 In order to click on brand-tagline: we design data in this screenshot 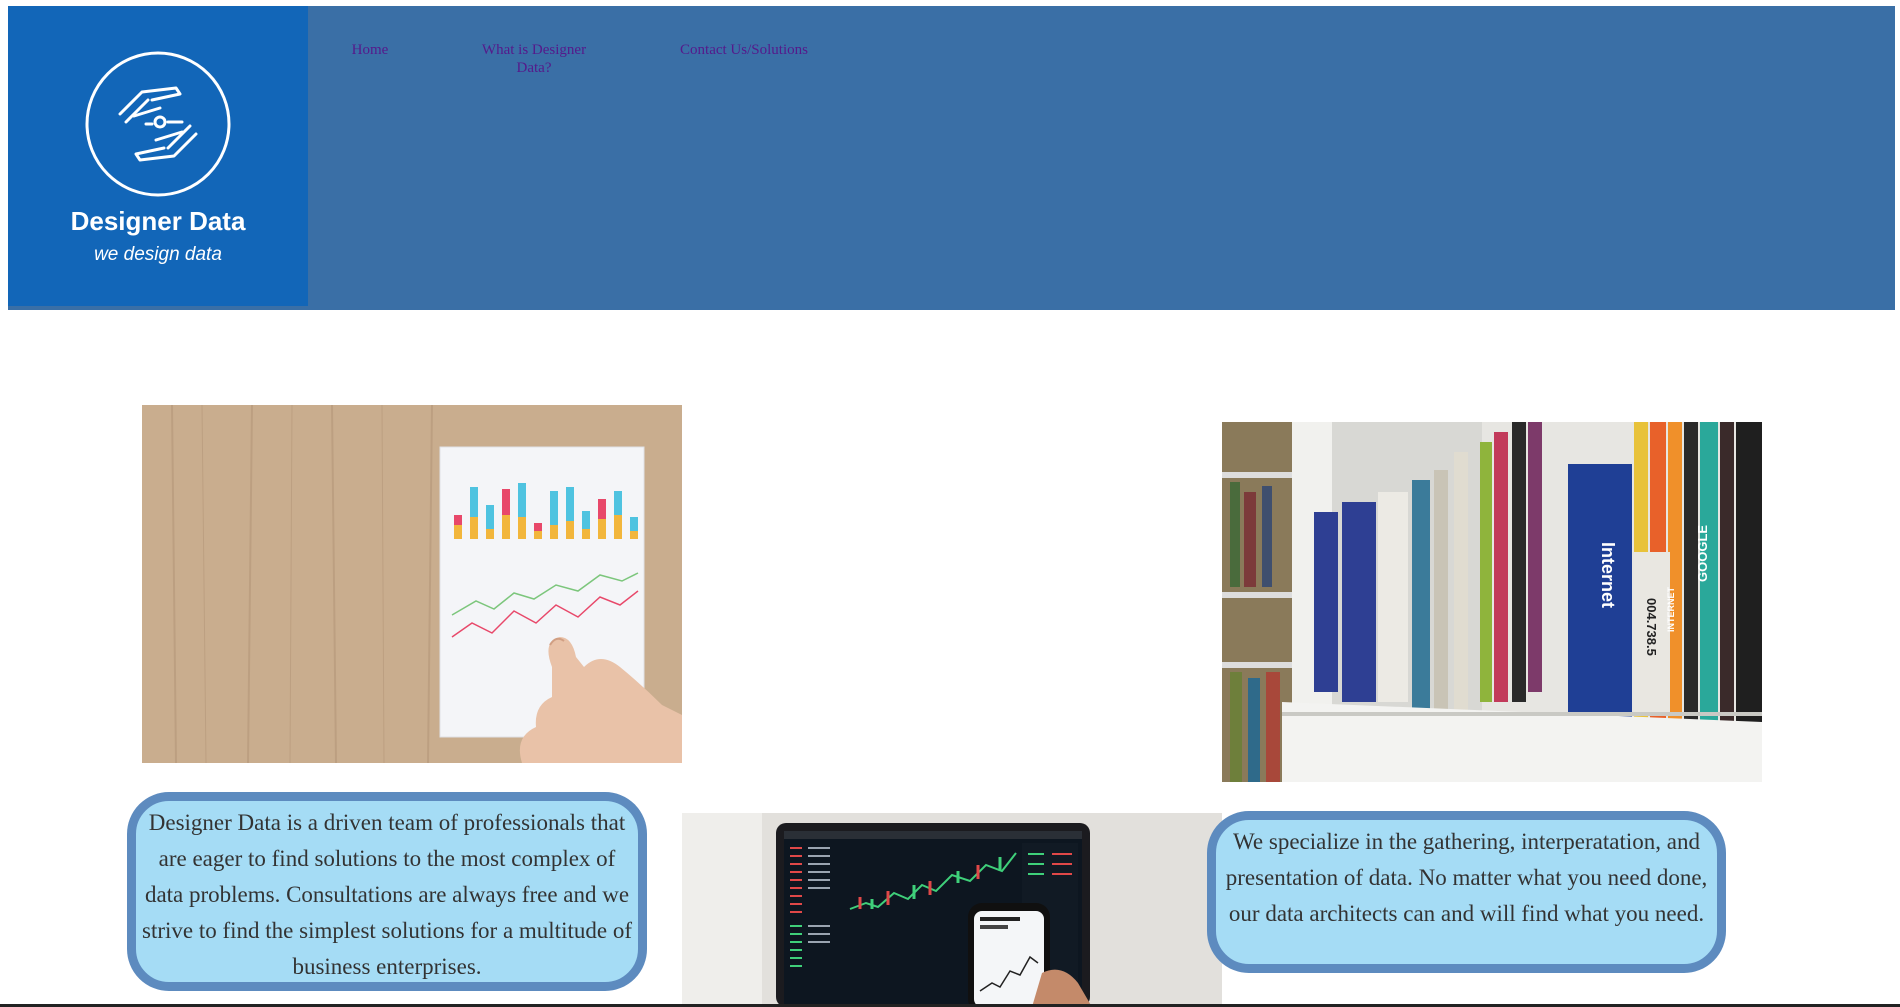, I will do `click(158, 254)`.